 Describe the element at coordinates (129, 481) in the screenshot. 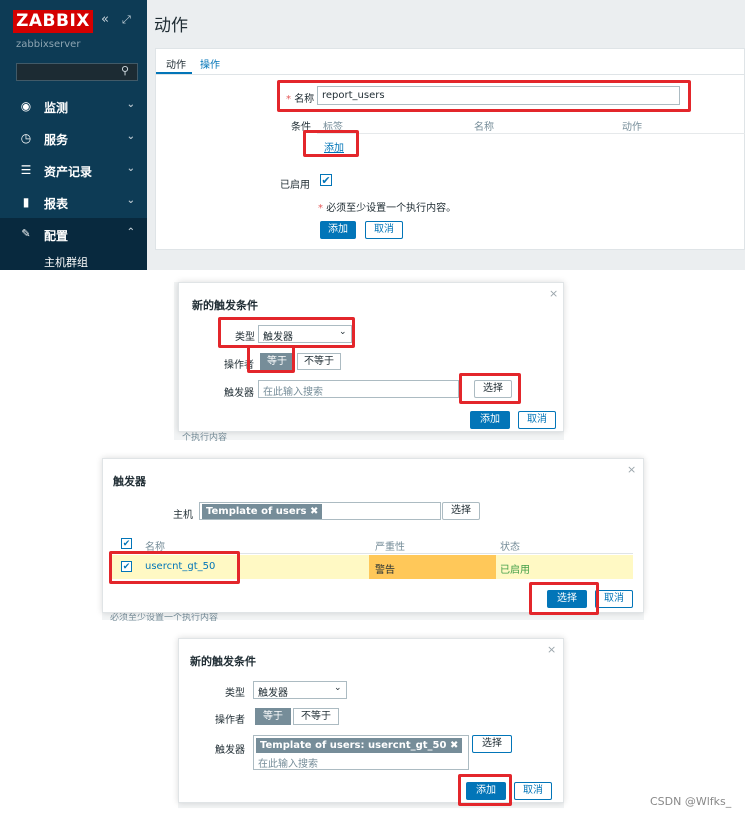

I see `dialog2-title: 触发器` at that location.